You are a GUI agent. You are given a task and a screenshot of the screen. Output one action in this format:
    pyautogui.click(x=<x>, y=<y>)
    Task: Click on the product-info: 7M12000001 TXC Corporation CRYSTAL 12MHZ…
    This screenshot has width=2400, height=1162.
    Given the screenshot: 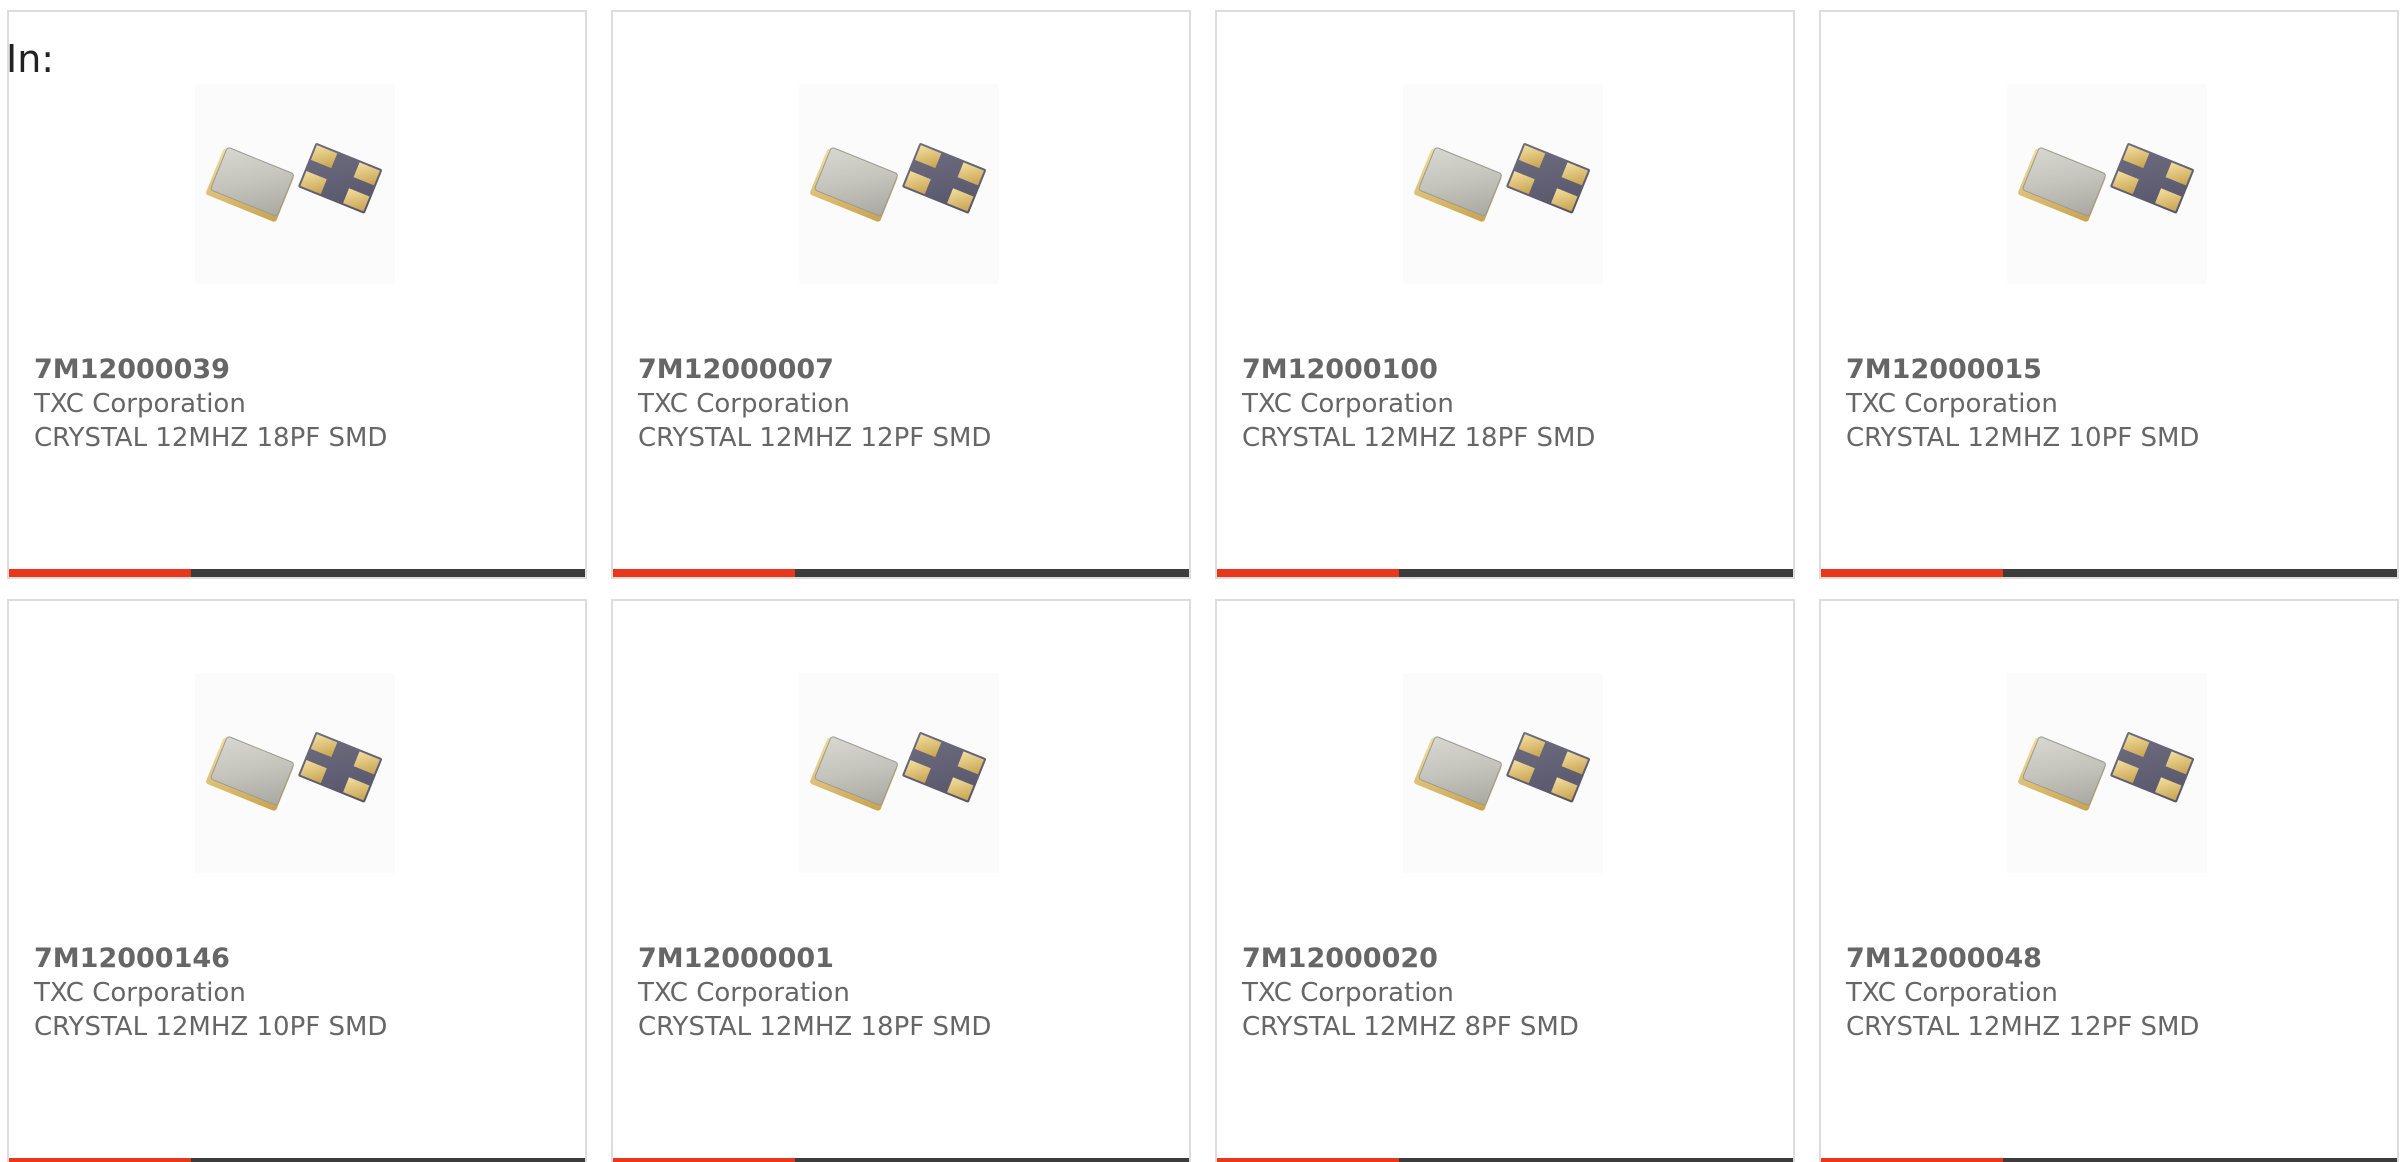 What is the action you would take?
    pyautogui.click(x=814, y=993)
    